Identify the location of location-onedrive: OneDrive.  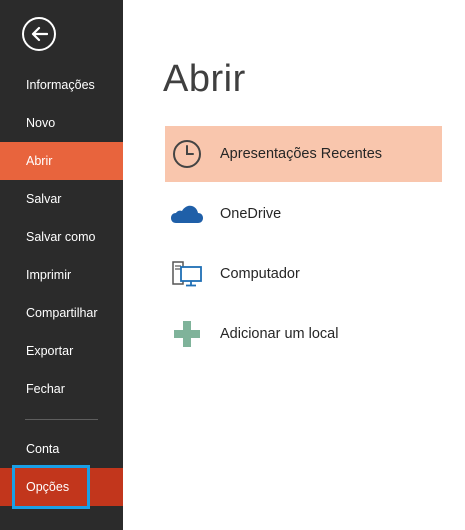
(303, 214).